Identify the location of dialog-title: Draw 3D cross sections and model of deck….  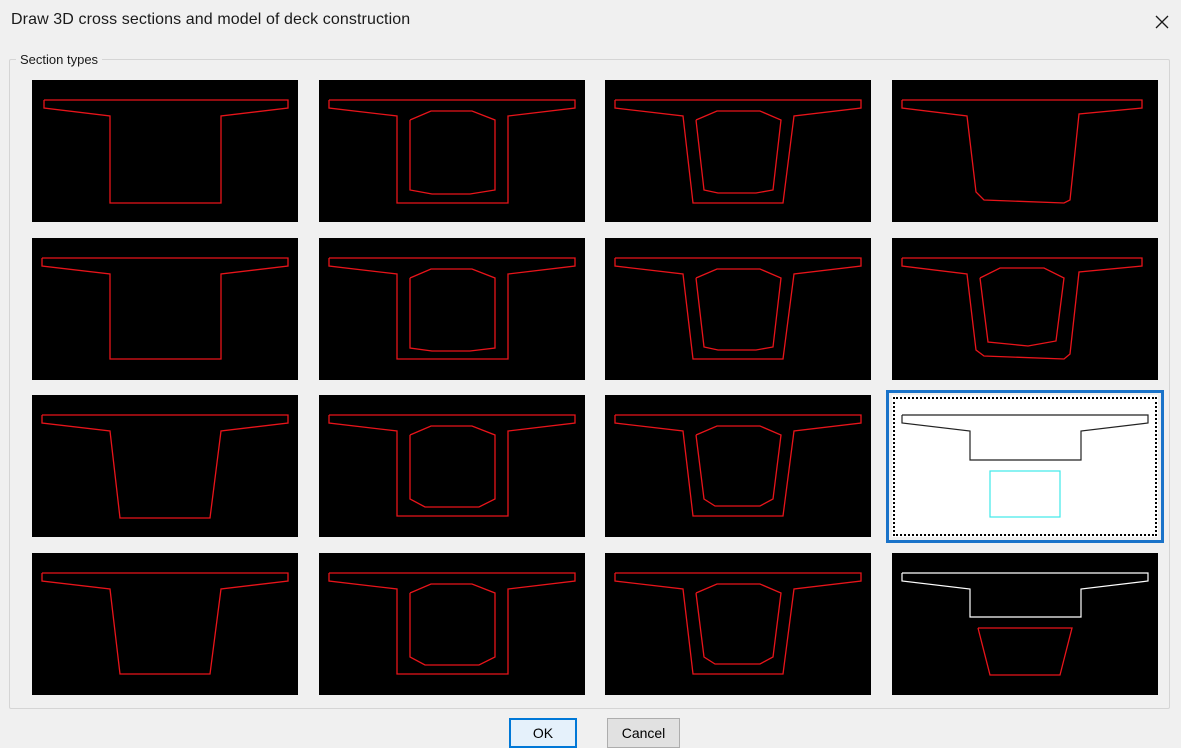
(211, 19).